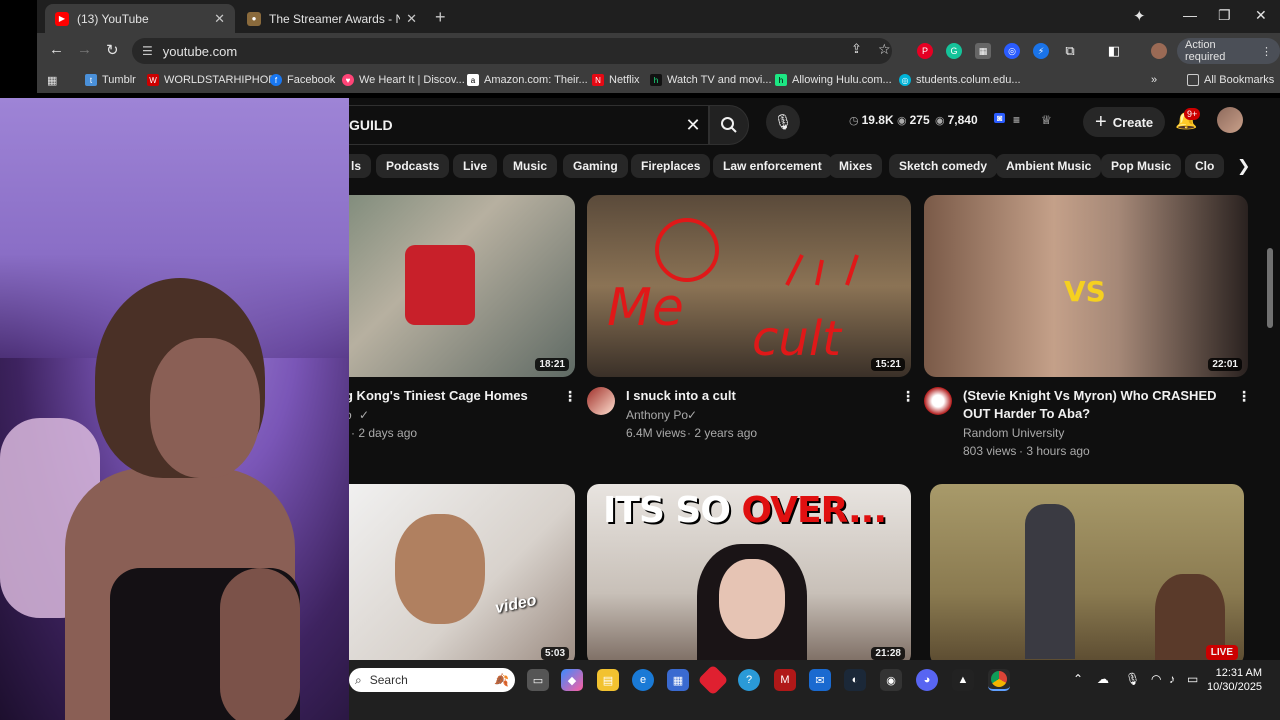 This screenshot has width=1280, height=720. I want to click on file-explorer-icon: ▤, so click(608, 680).